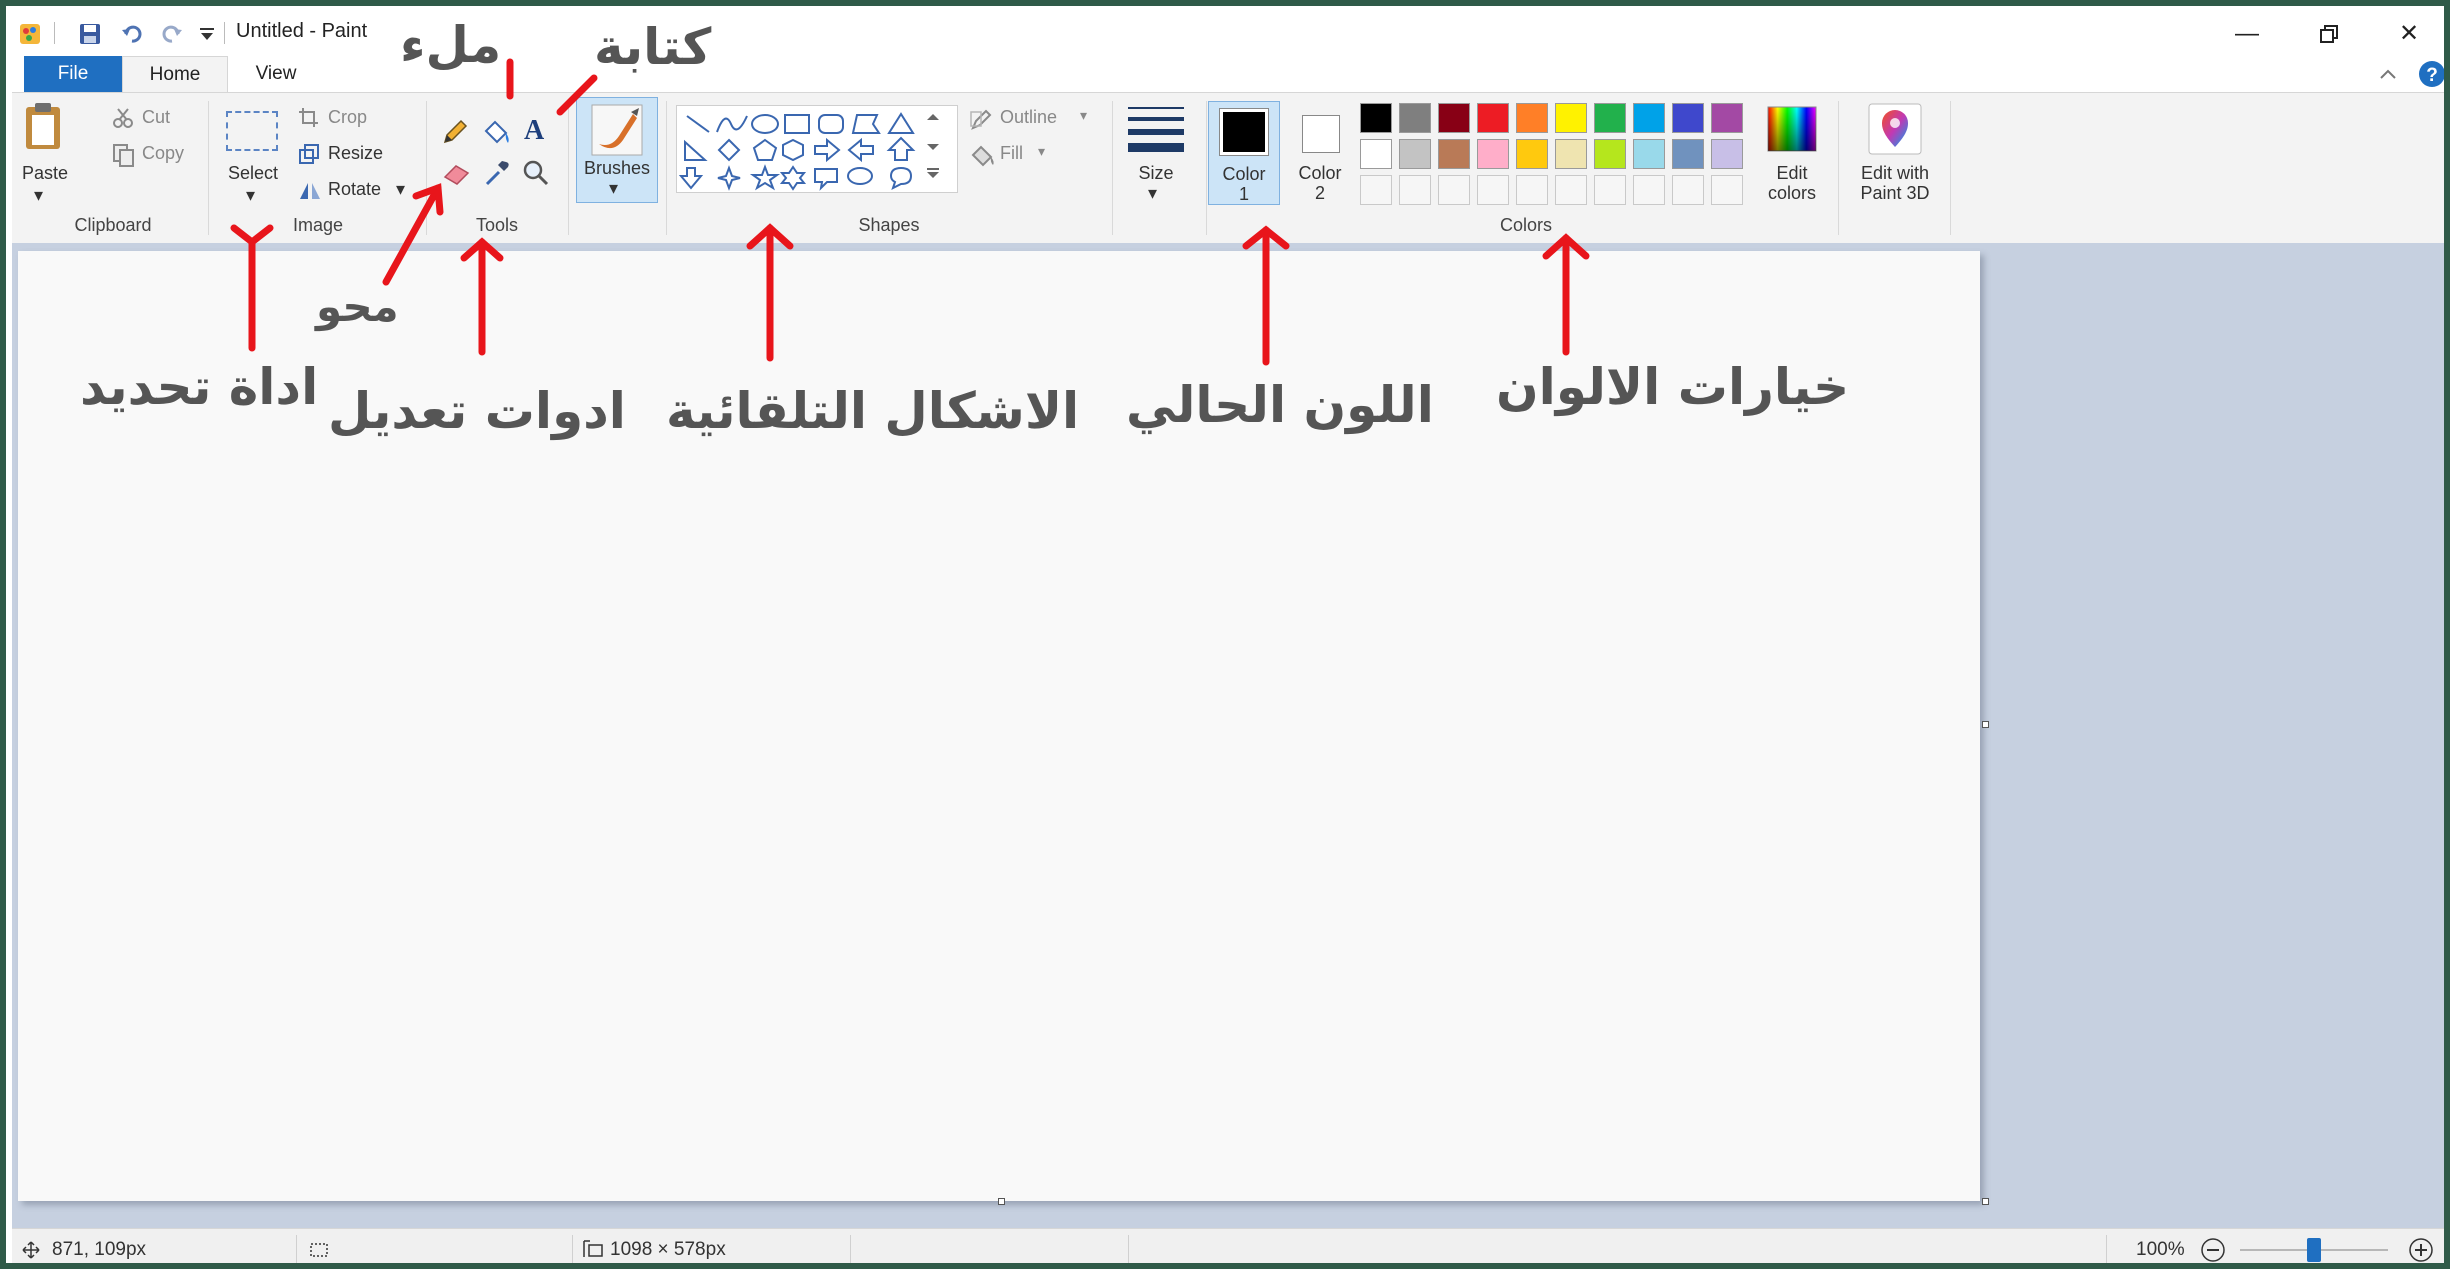  Describe the element at coordinates (1280, 405) in the screenshot. I see `annotation-current-color: اللون الحالي` at that location.